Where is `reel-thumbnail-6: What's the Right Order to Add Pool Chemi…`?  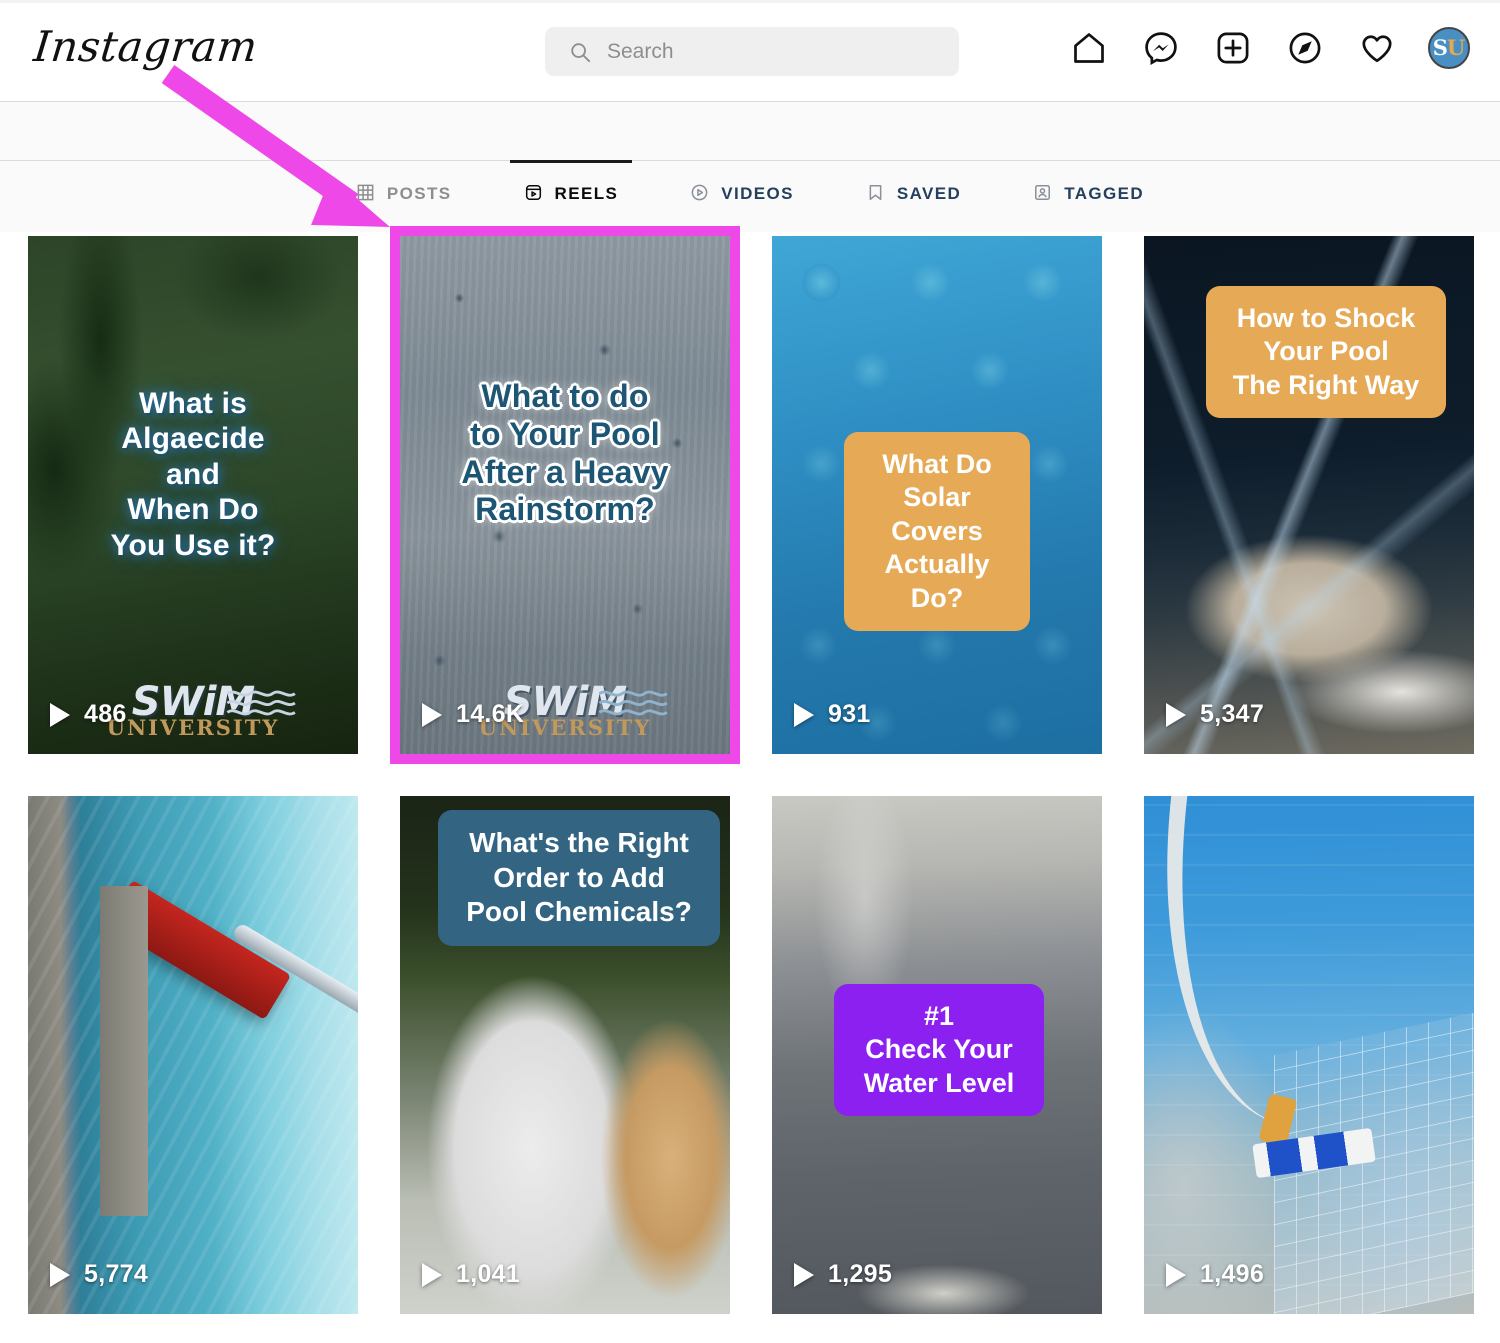 reel-thumbnail-6: What's the Right Order to Add Pool Chemi… is located at coordinates (565, 1055).